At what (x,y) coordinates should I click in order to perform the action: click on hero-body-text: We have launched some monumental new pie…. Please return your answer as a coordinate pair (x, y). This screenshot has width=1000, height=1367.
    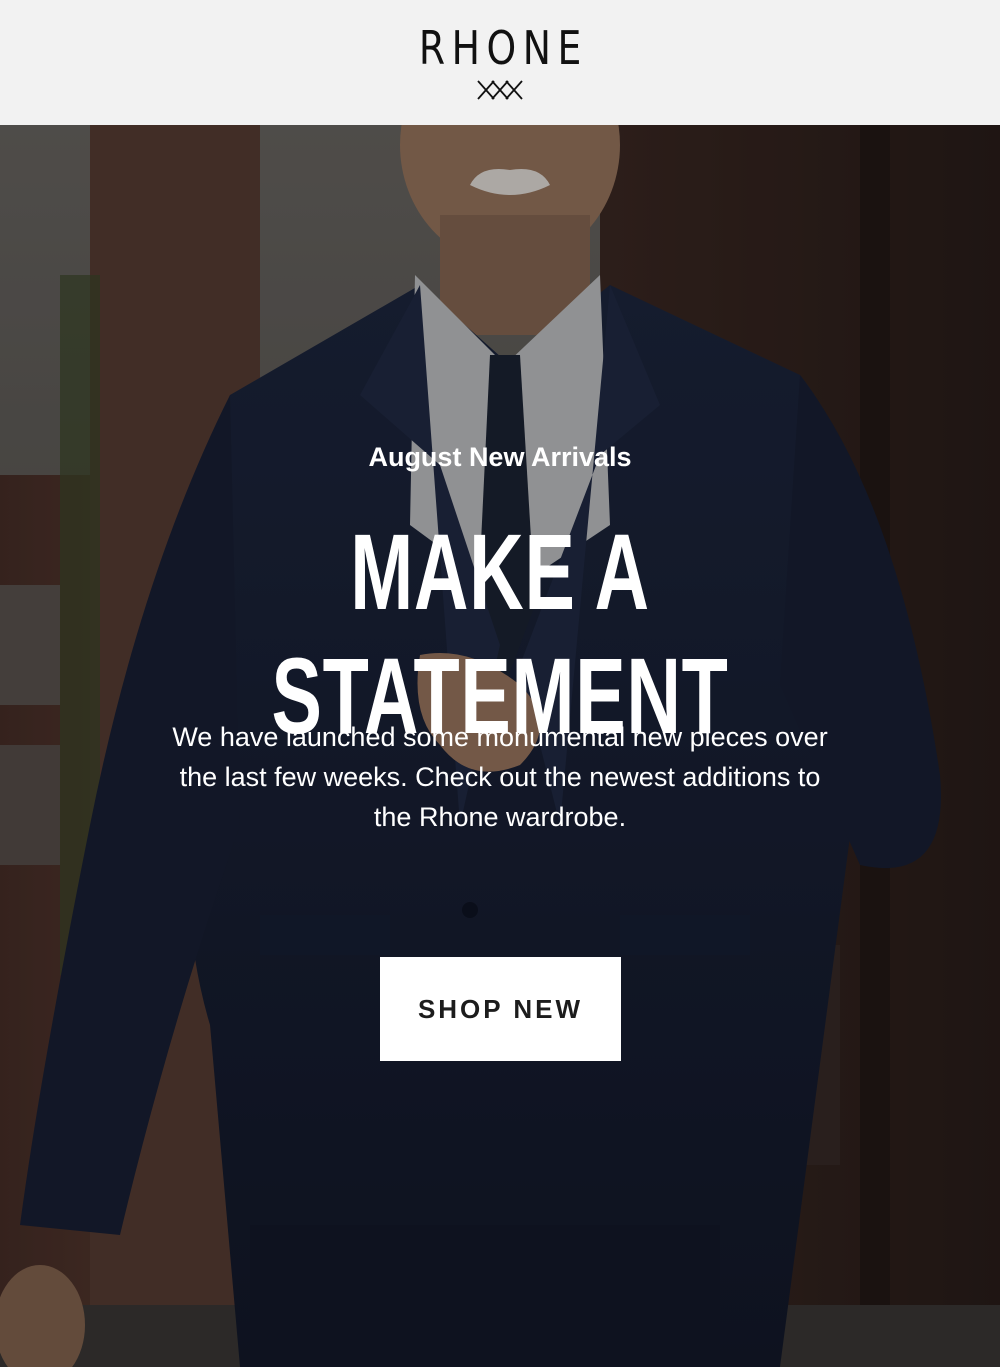
    Looking at the image, I should click on (500, 777).